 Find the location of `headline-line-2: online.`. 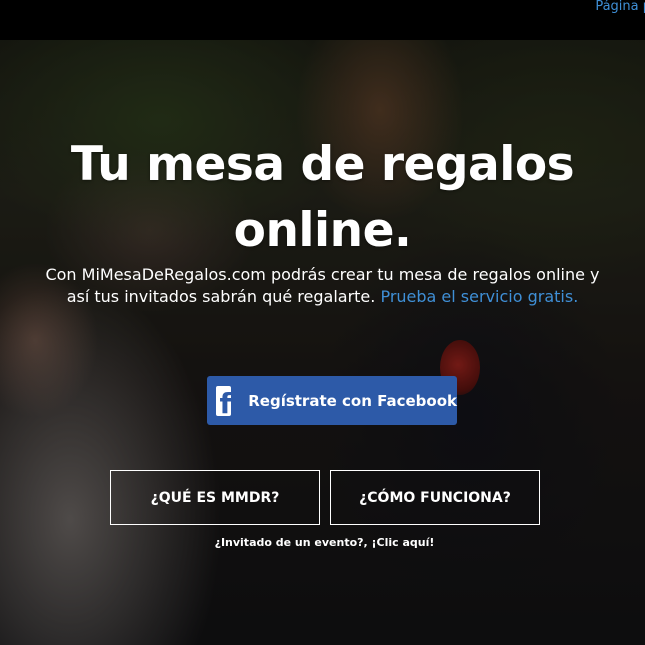

headline-line-2: online. is located at coordinates (322, 230).